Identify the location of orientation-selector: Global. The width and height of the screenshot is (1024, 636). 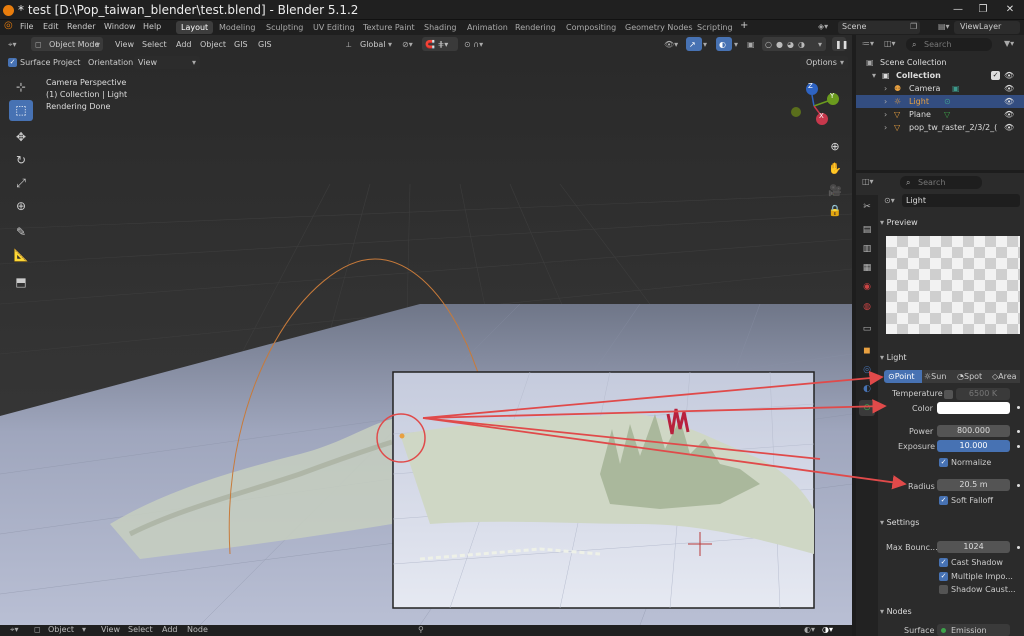
(373, 44).